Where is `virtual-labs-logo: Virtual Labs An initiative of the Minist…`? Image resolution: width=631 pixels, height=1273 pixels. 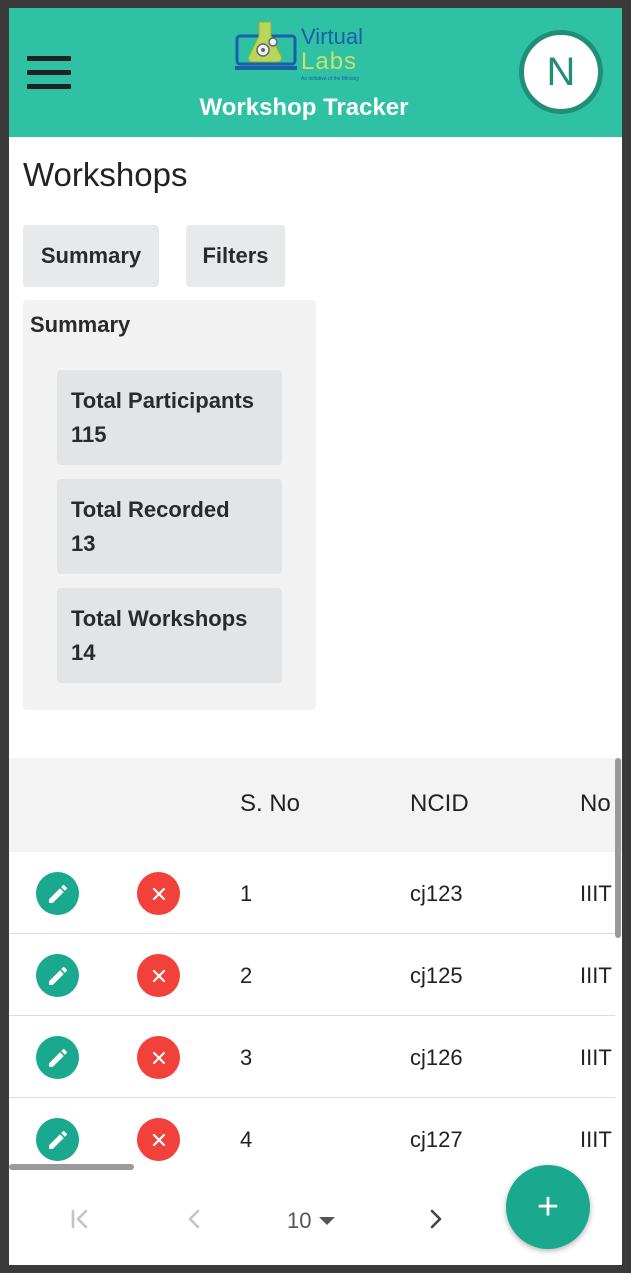 virtual-labs-logo: Virtual Labs An initiative of the Minist… is located at coordinates (305, 54).